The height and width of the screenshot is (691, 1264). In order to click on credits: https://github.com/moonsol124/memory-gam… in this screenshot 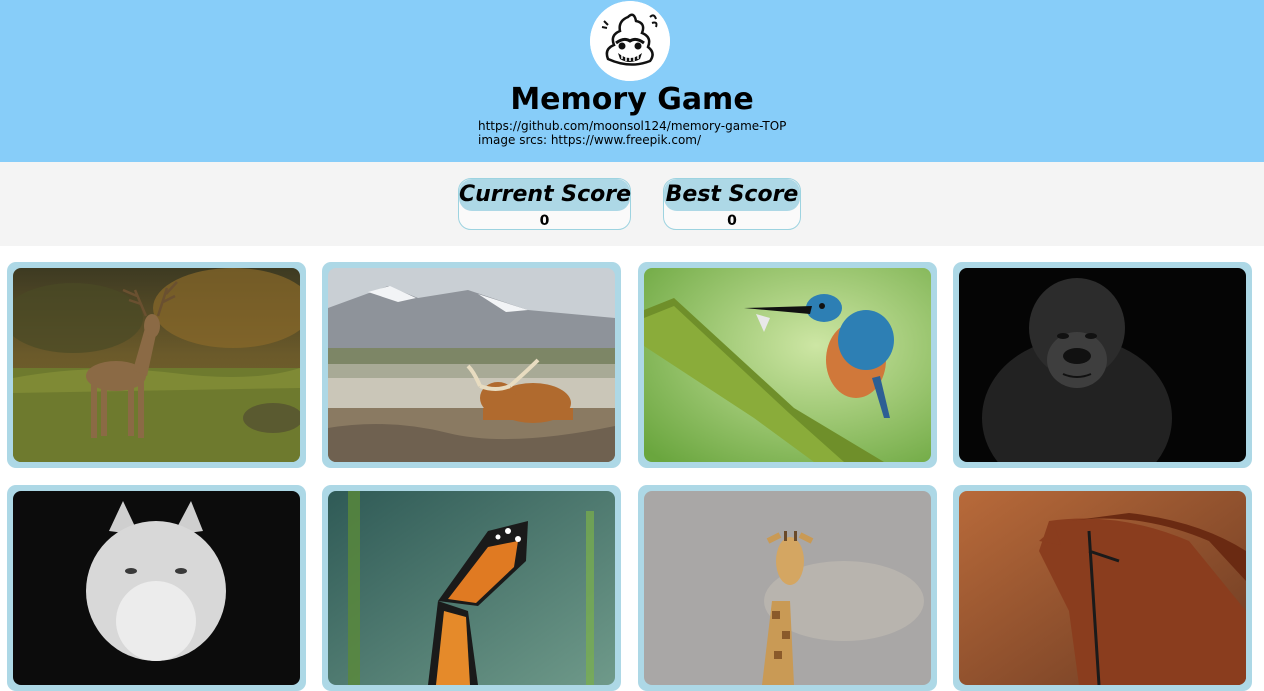, I will do `click(632, 133)`.